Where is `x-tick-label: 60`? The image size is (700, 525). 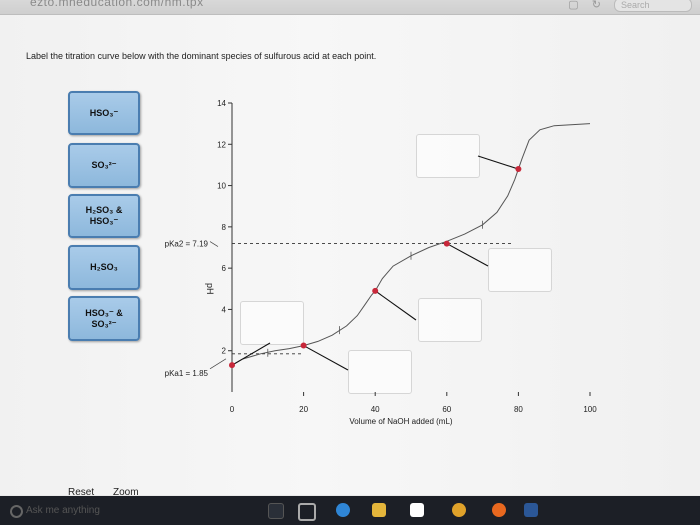 x-tick-label: 60 is located at coordinates (446, 409).